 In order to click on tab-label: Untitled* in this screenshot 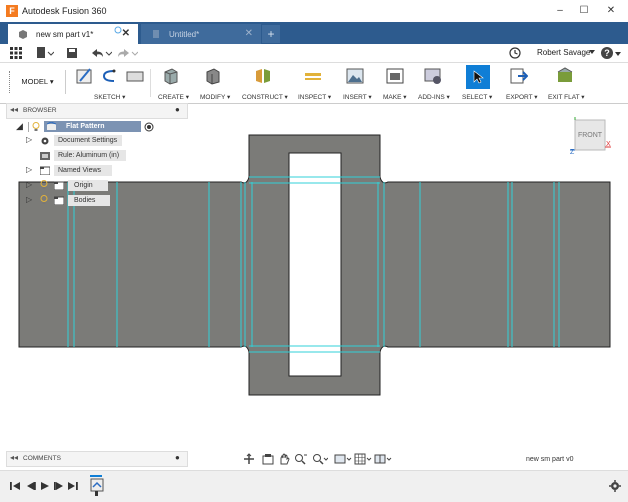, I will do `click(184, 34)`.